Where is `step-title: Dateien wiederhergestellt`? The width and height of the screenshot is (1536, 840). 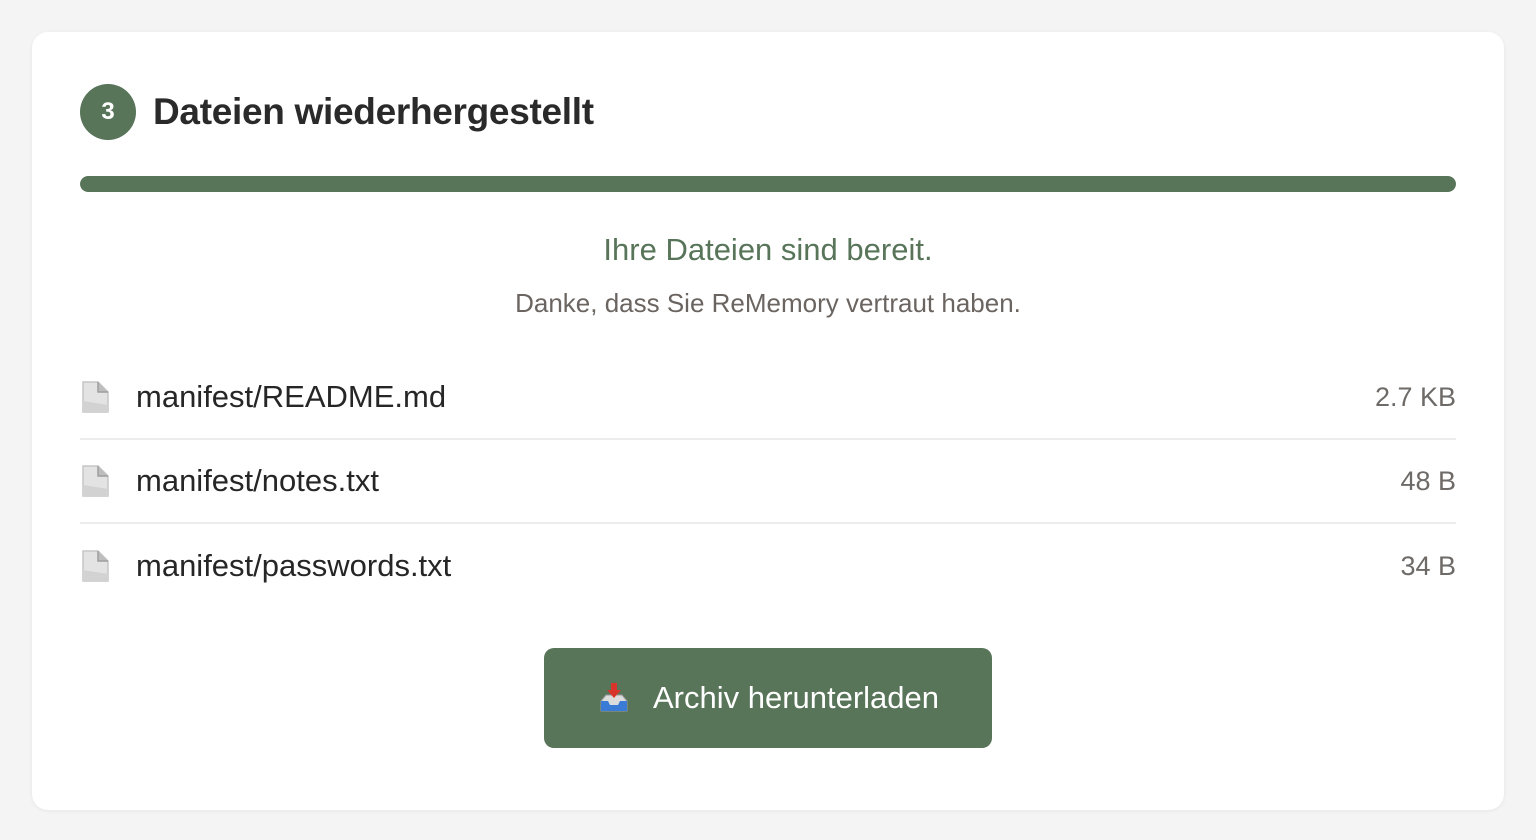
step-title: Dateien wiederhergestellt is located at coordinates (373, 111).